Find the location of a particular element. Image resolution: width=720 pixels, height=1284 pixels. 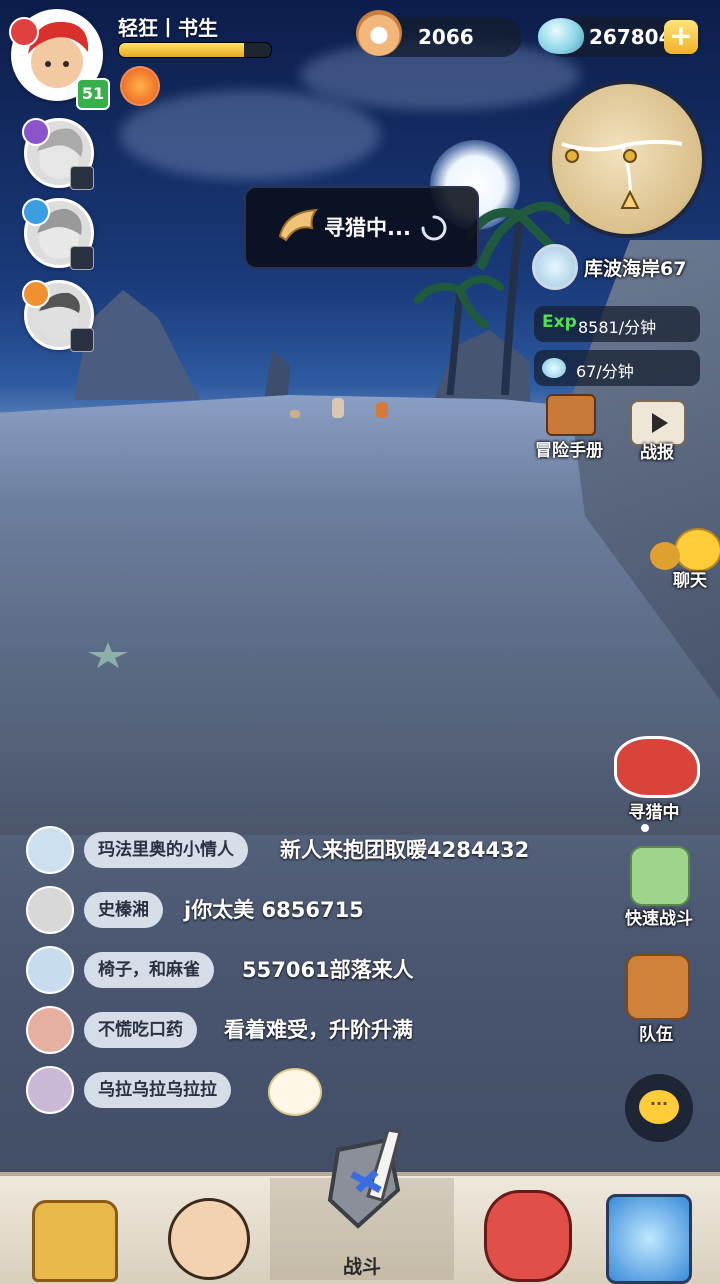

nav-tab-tribe is located at coordinates (72, 1230).